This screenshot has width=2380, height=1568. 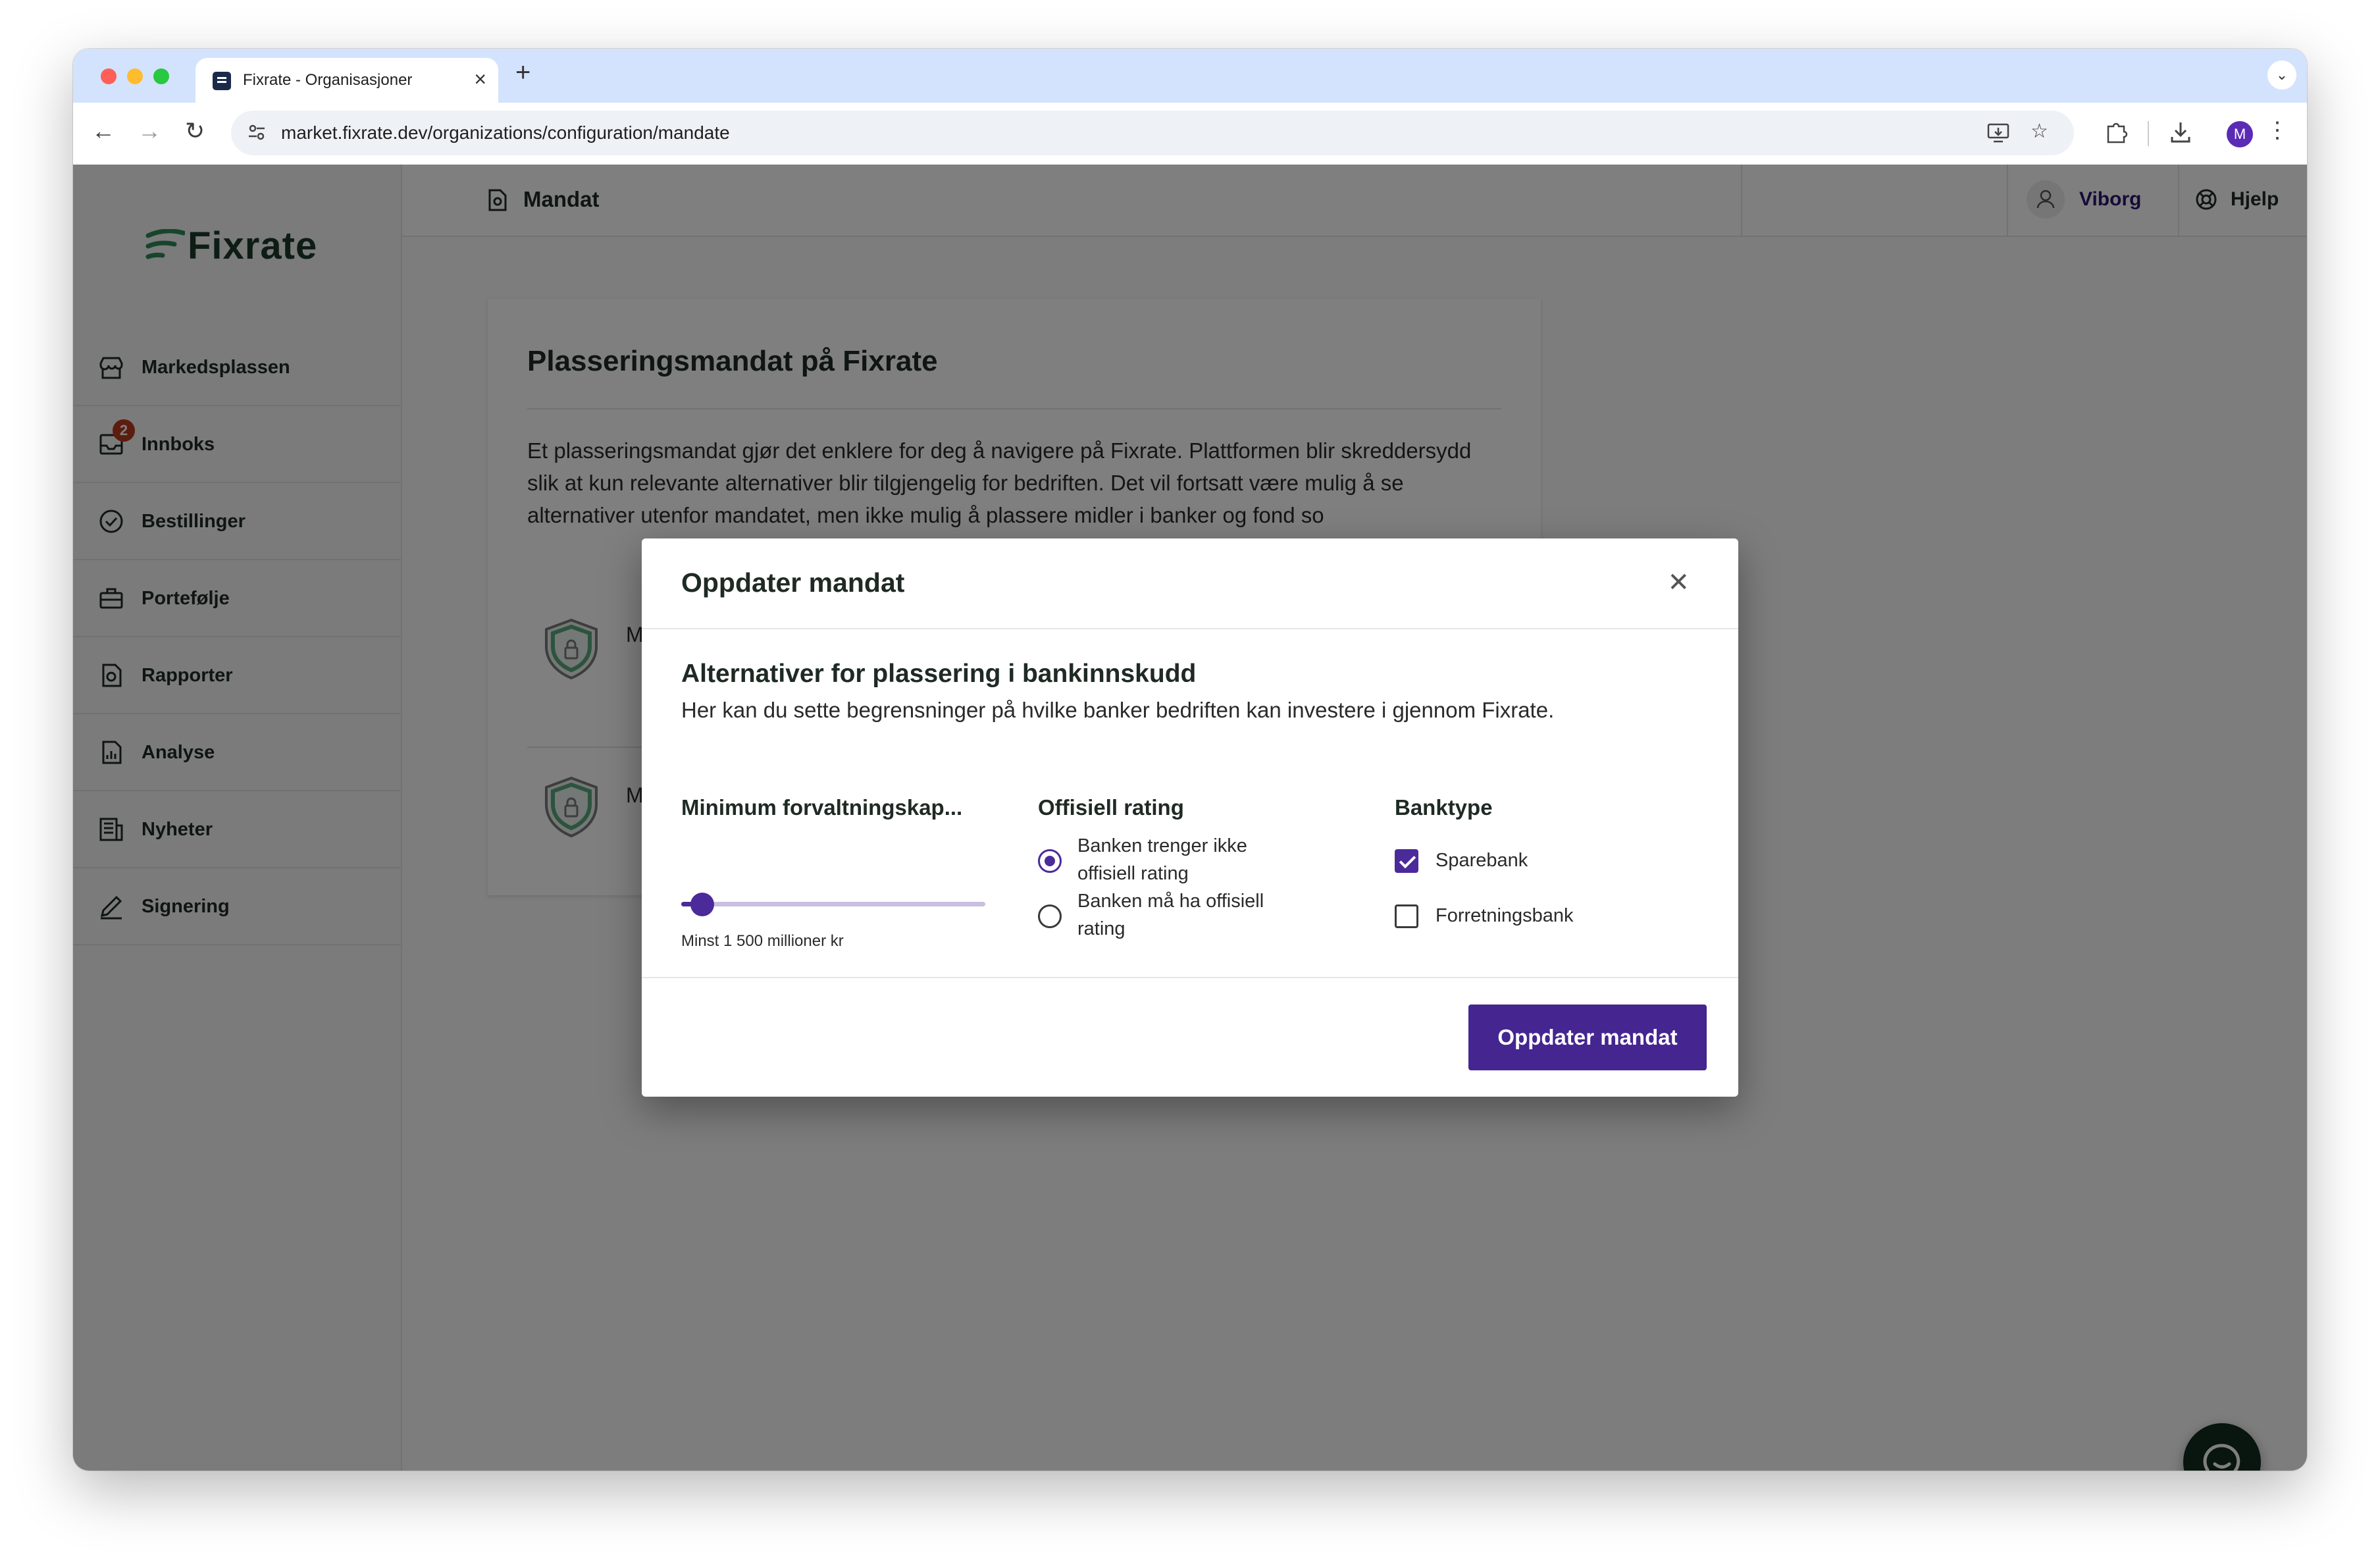 I want to click on toolbar-divider, so click(x=2148, y=134).